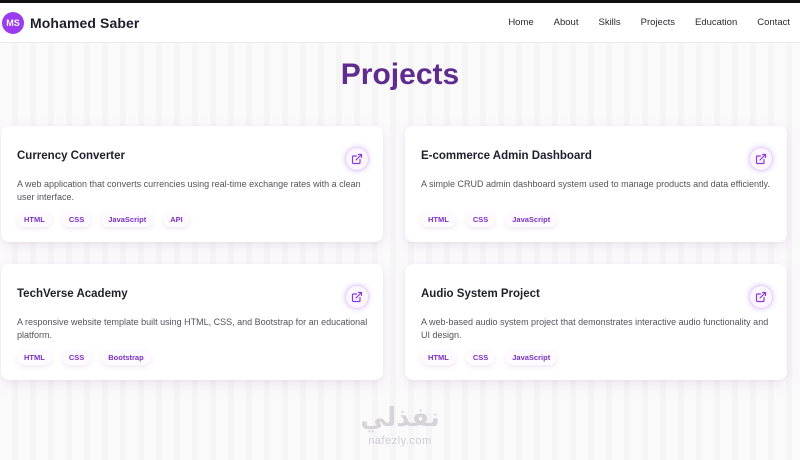  I want to click on watermark-latin: nafezly.com, so click(400, 441).